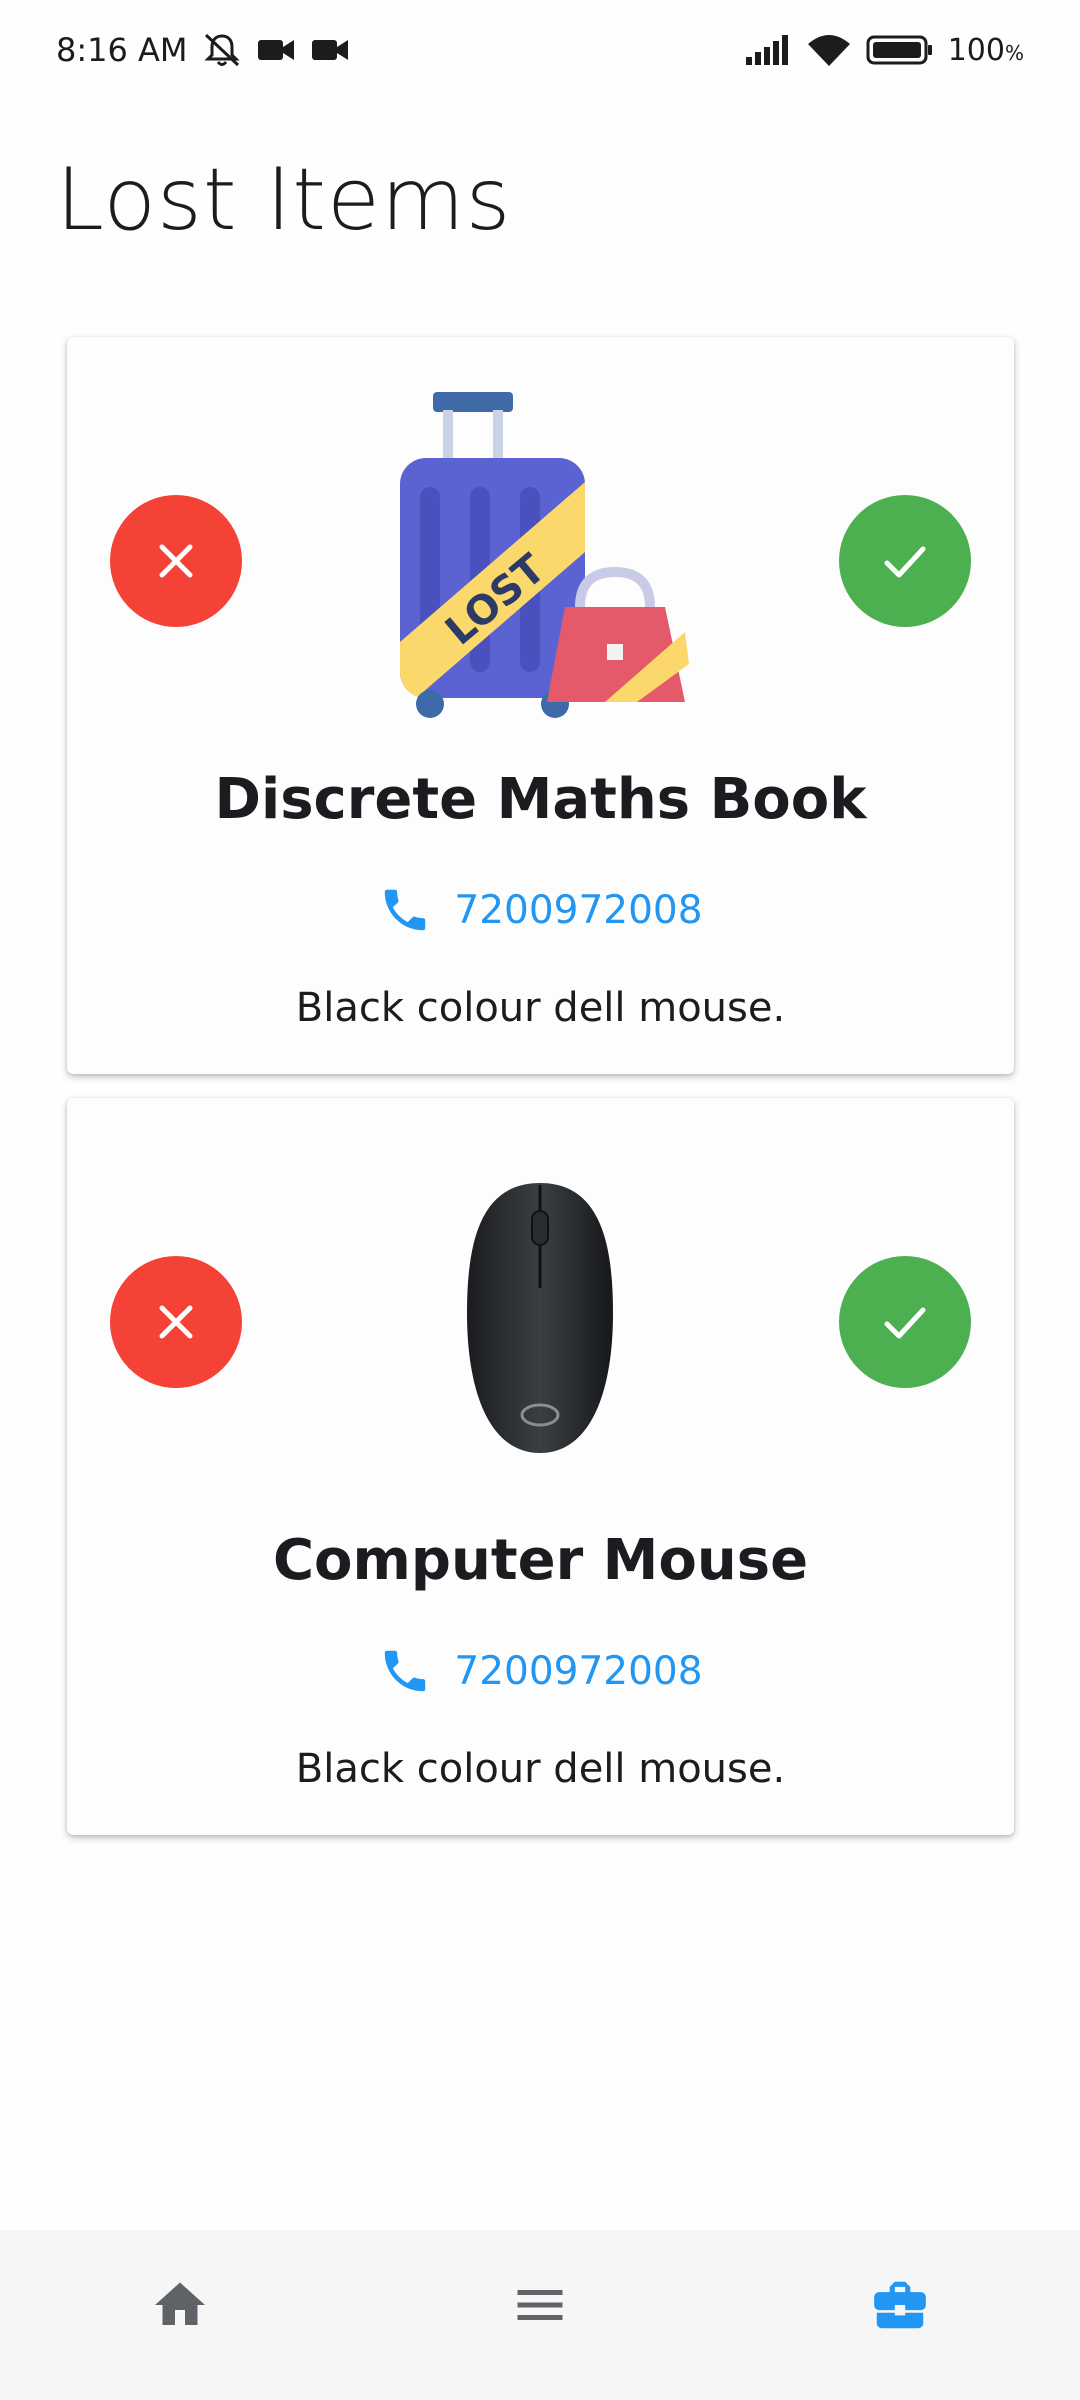 The width and height of the screenshot is (1080, 2400). I want to click on briefcase-icon, so click(900, 2305).